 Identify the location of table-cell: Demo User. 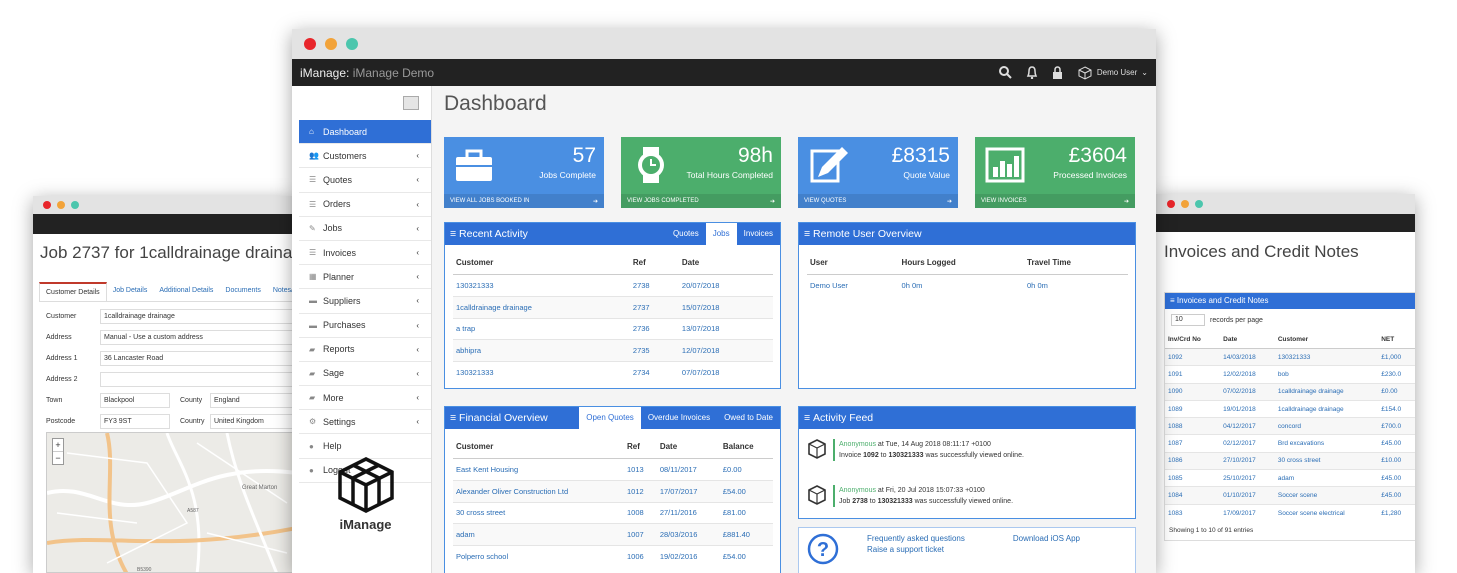
(853, 285).